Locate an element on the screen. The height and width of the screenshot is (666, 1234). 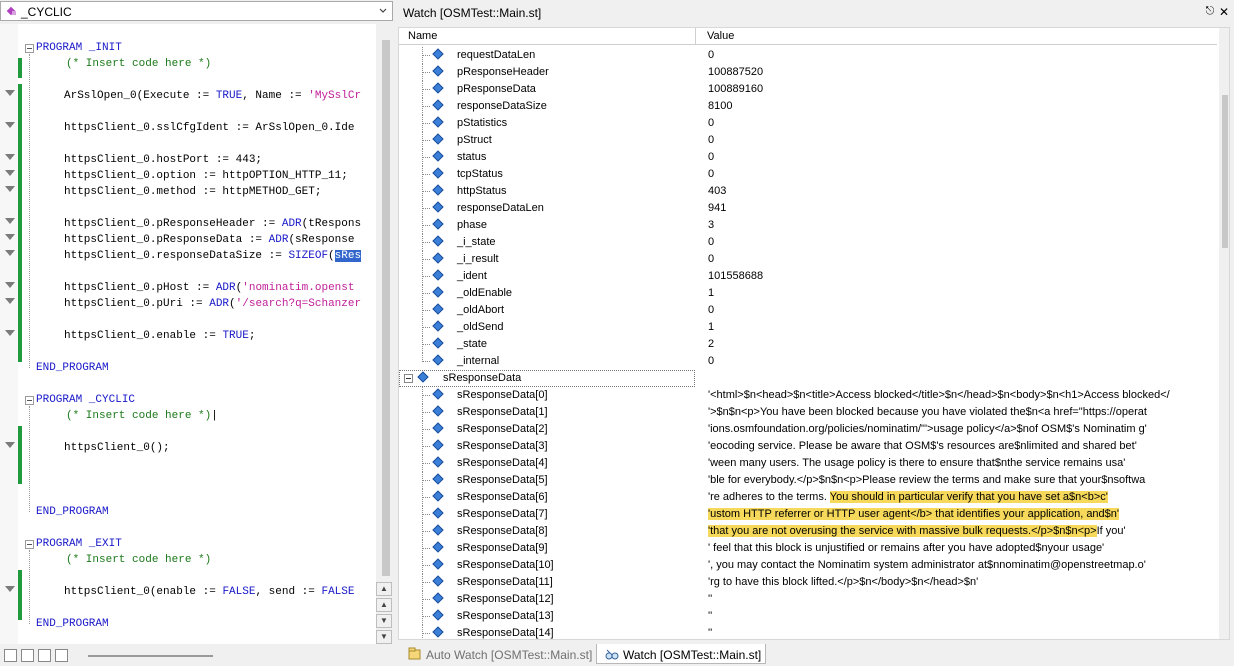
variable-value: '' is located at coordinates (710, 616).